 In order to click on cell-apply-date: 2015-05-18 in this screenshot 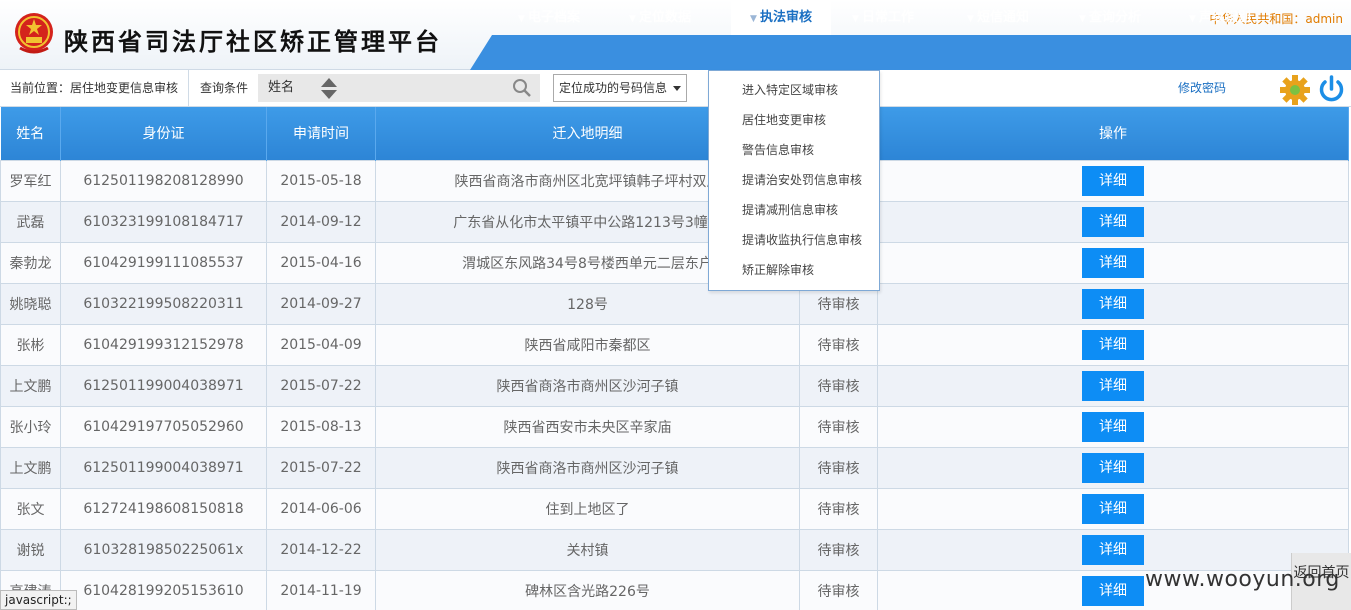, I will do `click(321, 180)`.